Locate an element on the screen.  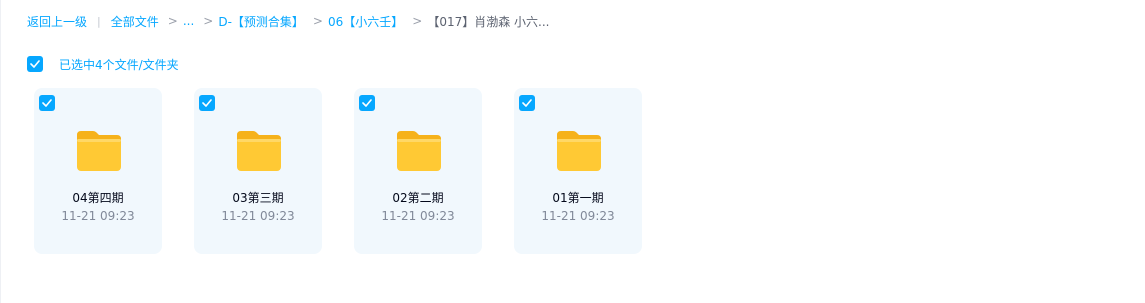
breadcrumb-item-subfolder: 06【小六壬】 is located at coordinates (365, 21).